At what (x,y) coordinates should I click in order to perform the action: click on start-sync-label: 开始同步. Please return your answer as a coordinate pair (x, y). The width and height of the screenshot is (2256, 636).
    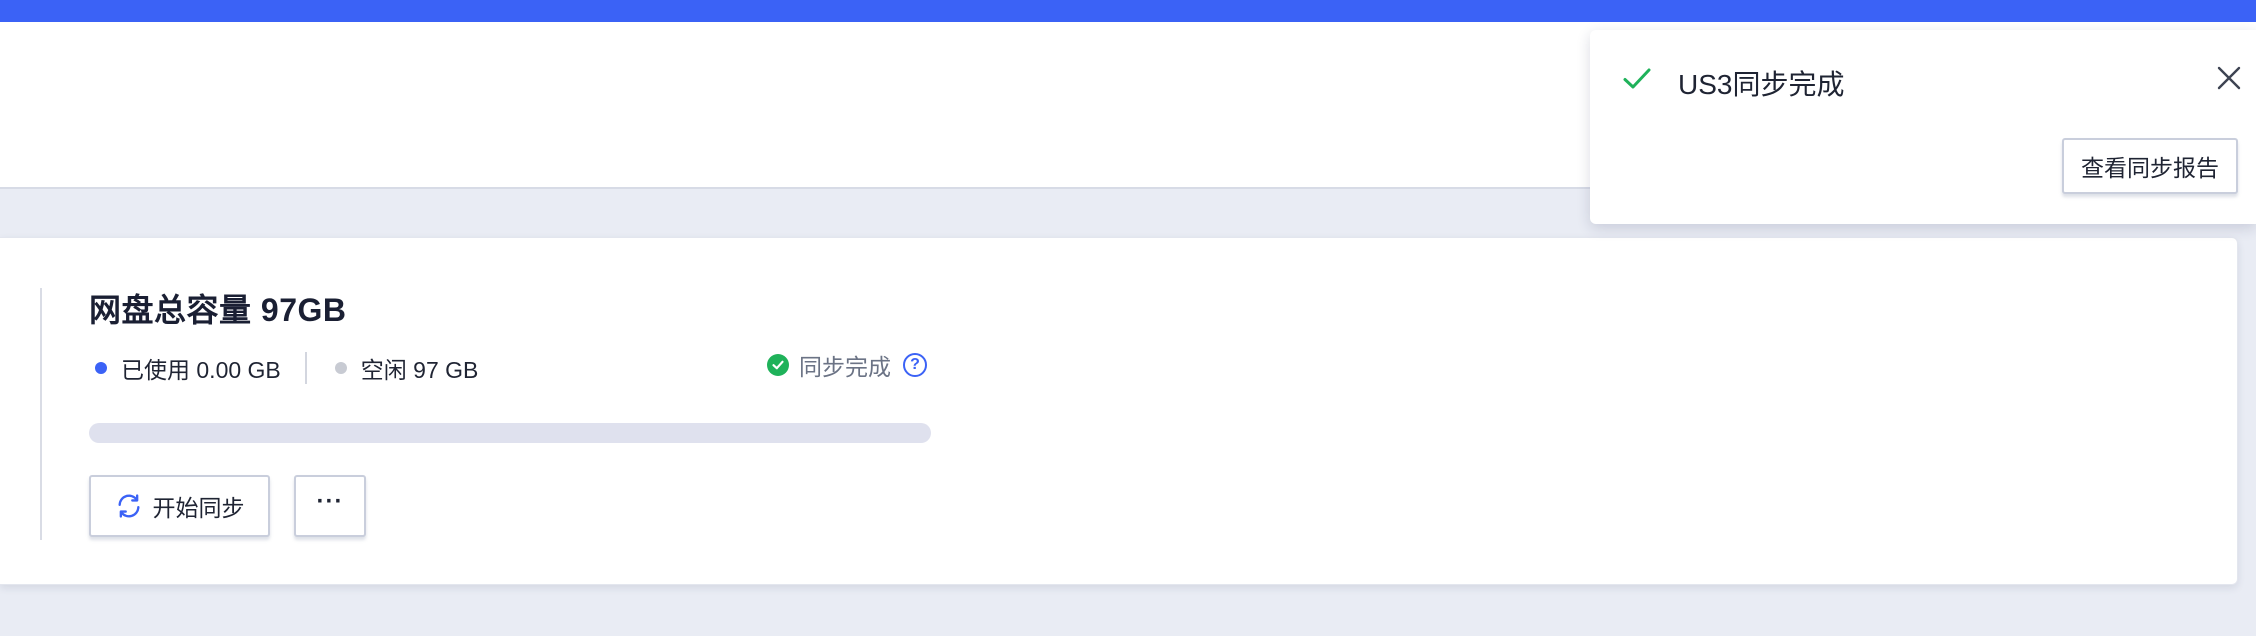
    Looking at the image, I should click on (198, 508).